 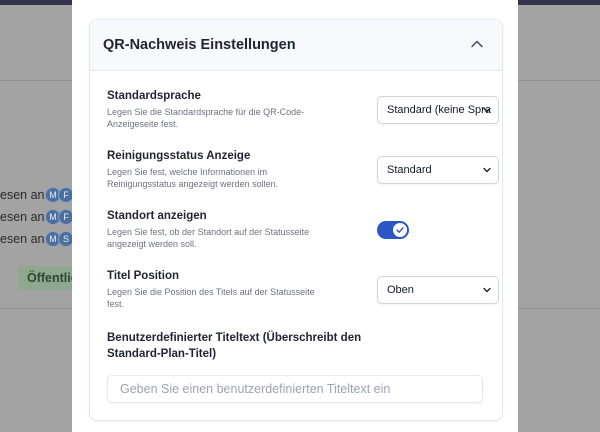 I want to click on avatar-group: M S, so click(x=59, y=239).